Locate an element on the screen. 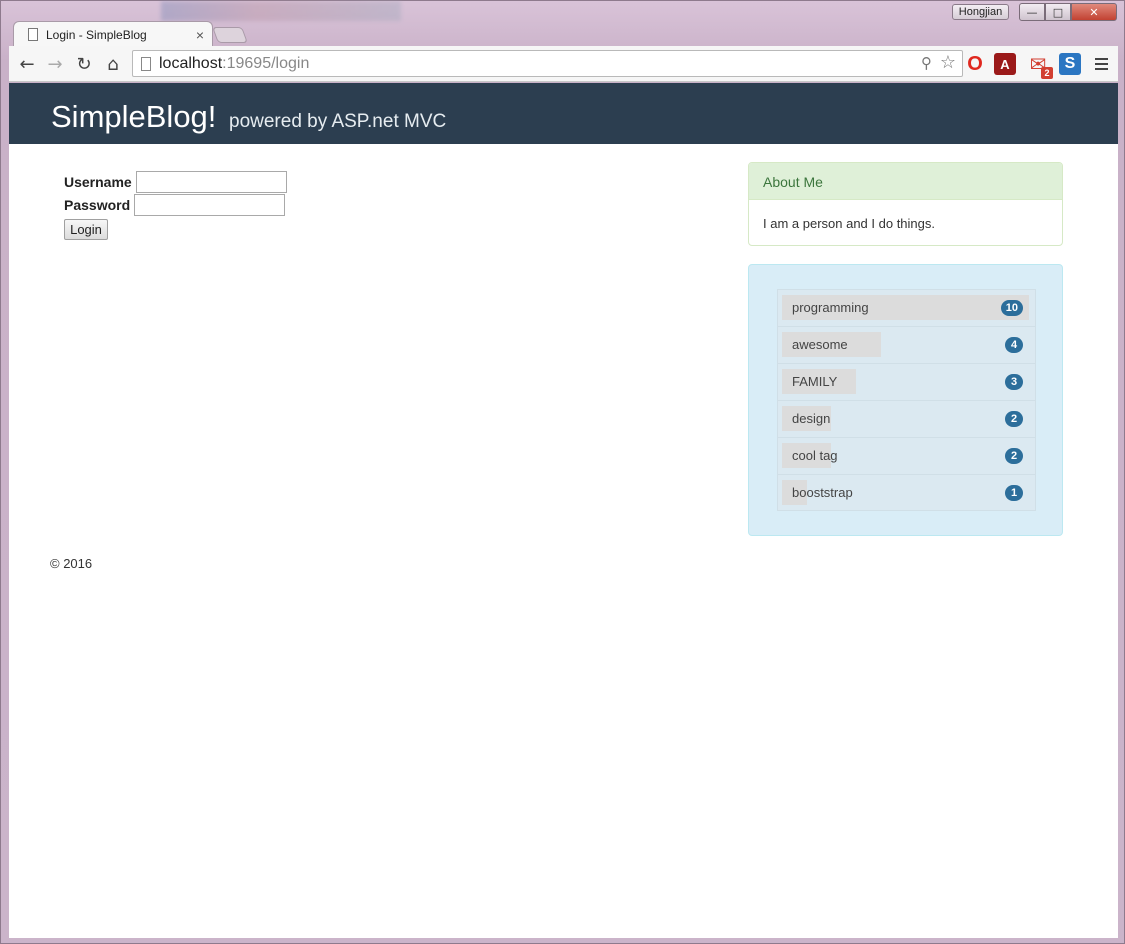  tag-item: design 2 is located at coordinates (906, 418).